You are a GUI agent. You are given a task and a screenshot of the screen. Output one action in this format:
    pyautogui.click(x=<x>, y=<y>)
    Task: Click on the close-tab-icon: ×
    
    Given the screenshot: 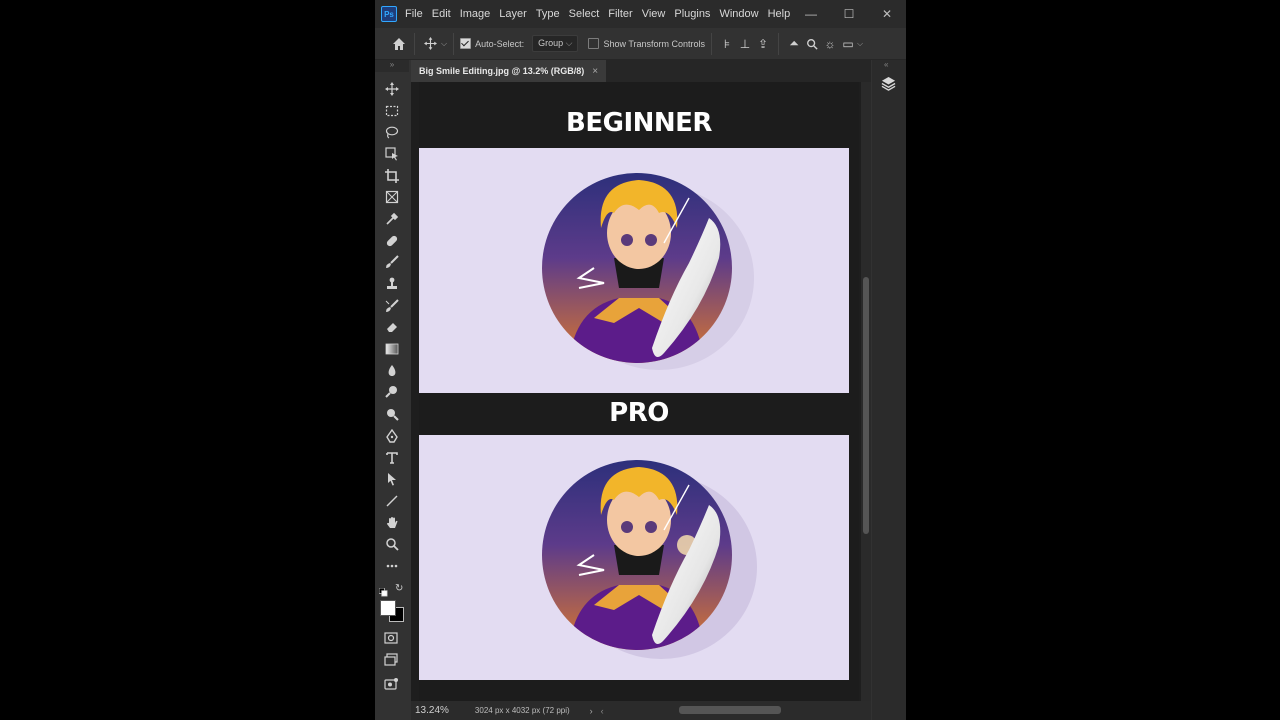 What is the action you would take?
    pyautogui.click(x=595, y=71)
    